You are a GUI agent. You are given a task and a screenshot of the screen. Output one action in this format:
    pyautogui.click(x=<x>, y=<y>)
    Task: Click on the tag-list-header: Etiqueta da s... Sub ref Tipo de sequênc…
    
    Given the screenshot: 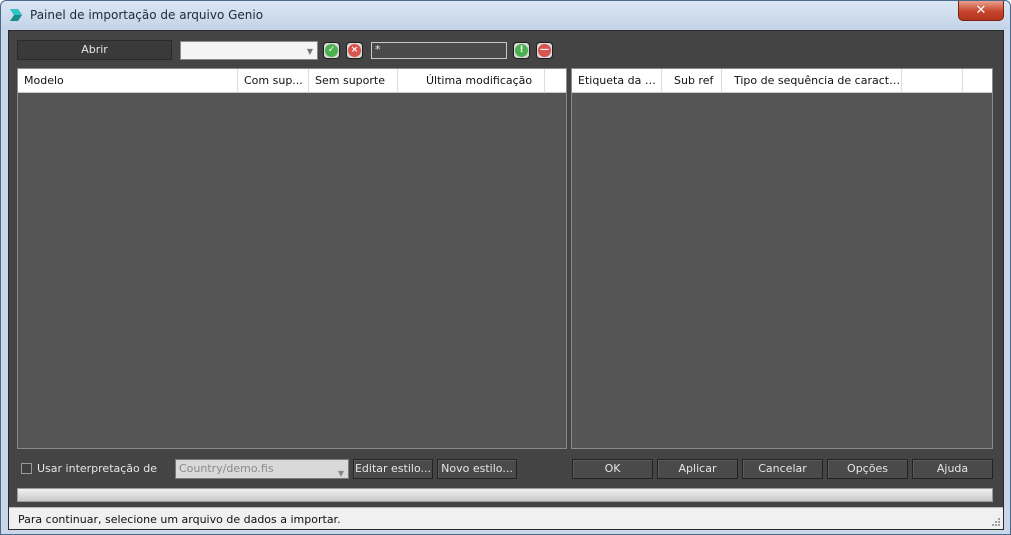 What is the action you would take?
    pyautogui.click(x=782, y=81)
    